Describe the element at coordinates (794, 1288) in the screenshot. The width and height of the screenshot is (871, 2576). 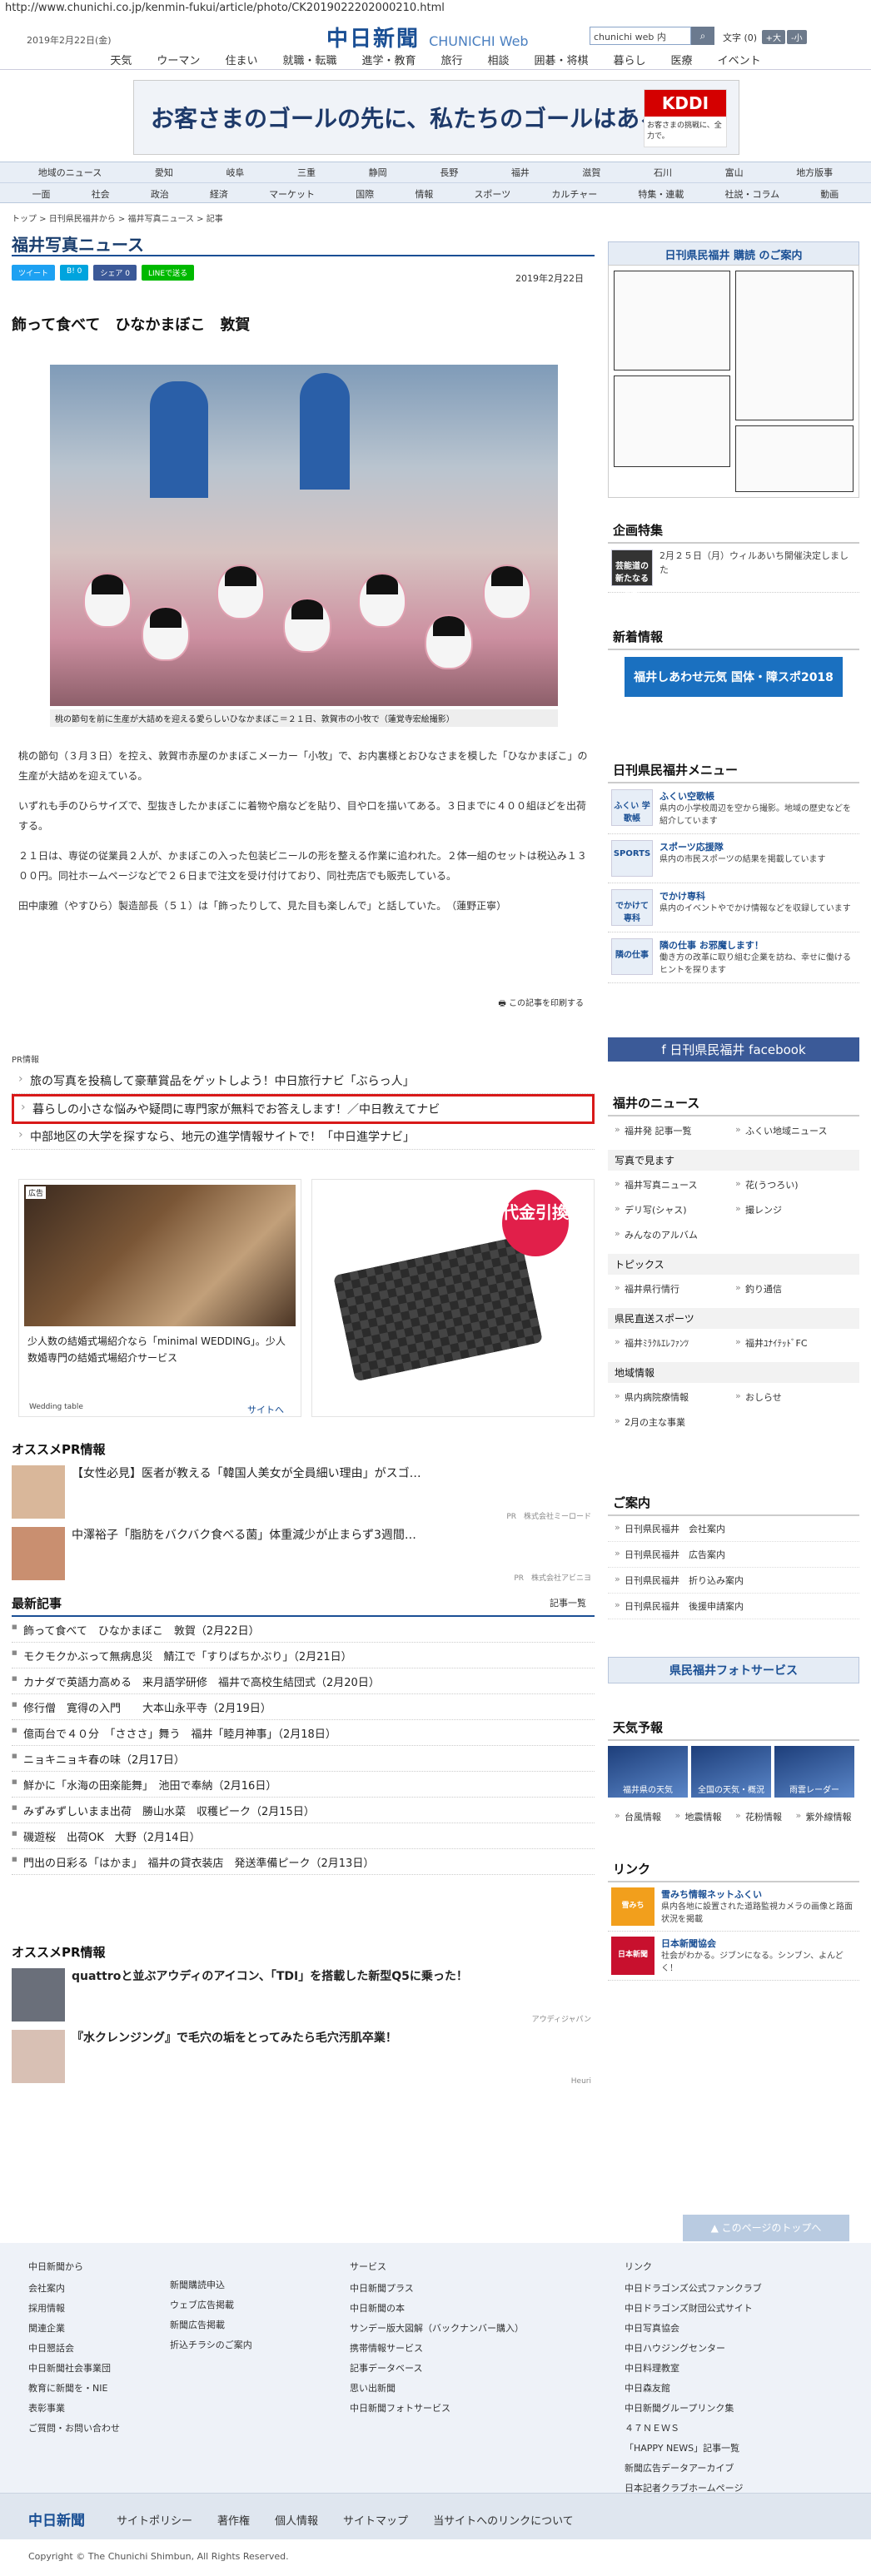
I see `sidebar-link: 釣り通信` at that location.